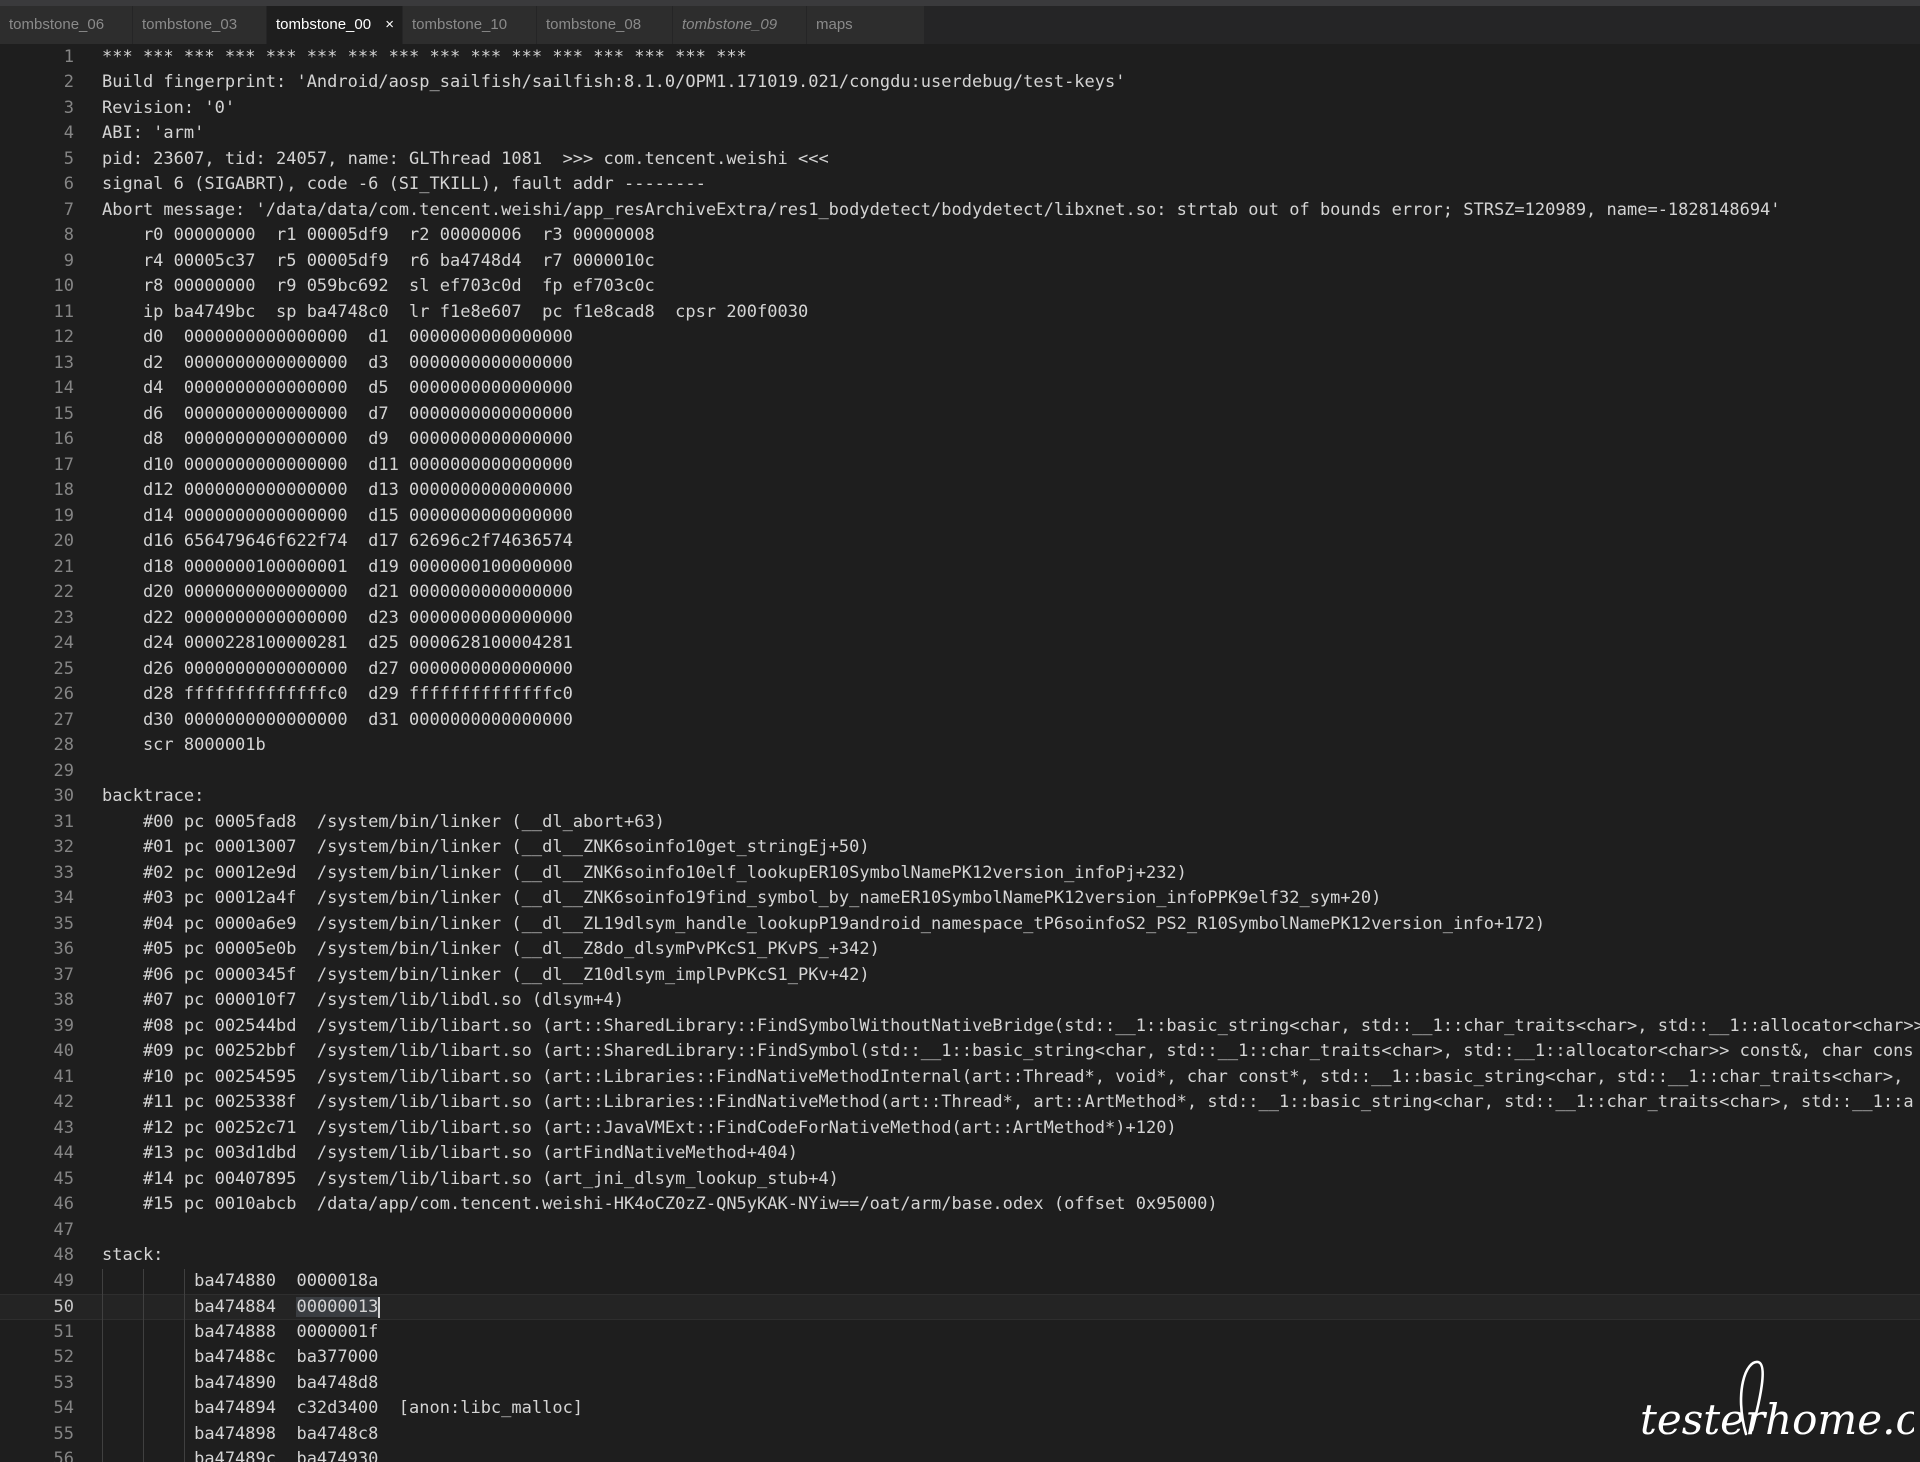 This screenshot has height=1462, width=1920. I want to click on tab-label: tombstone_06, so click(57, 24).